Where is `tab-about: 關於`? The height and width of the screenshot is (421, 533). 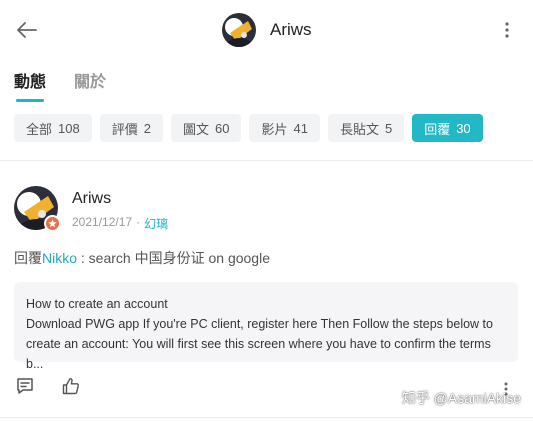
tab-about: 關於 is located at coordinates (90, 85).